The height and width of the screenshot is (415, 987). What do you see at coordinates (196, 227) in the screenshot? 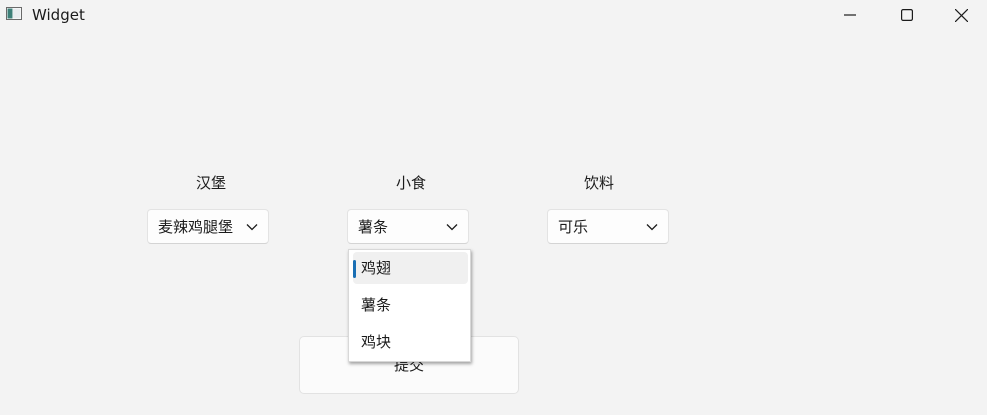
I see `burger-combobox-value: 麦辣鸡腿堡` at bounding box center [196, 227].